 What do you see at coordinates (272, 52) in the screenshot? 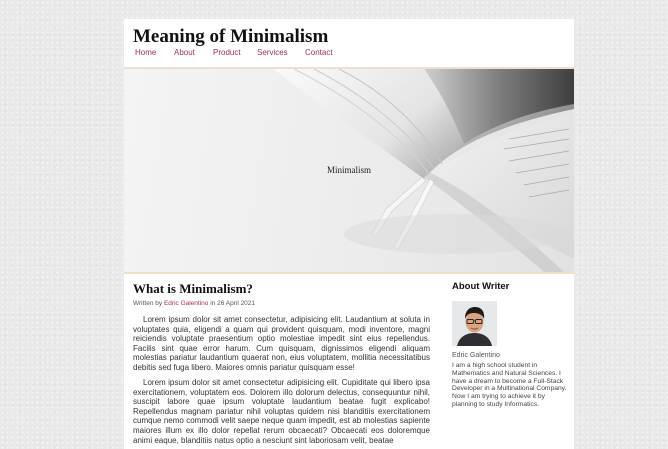
I see `nav-services-link: Services` at bounding box center [272, 52].